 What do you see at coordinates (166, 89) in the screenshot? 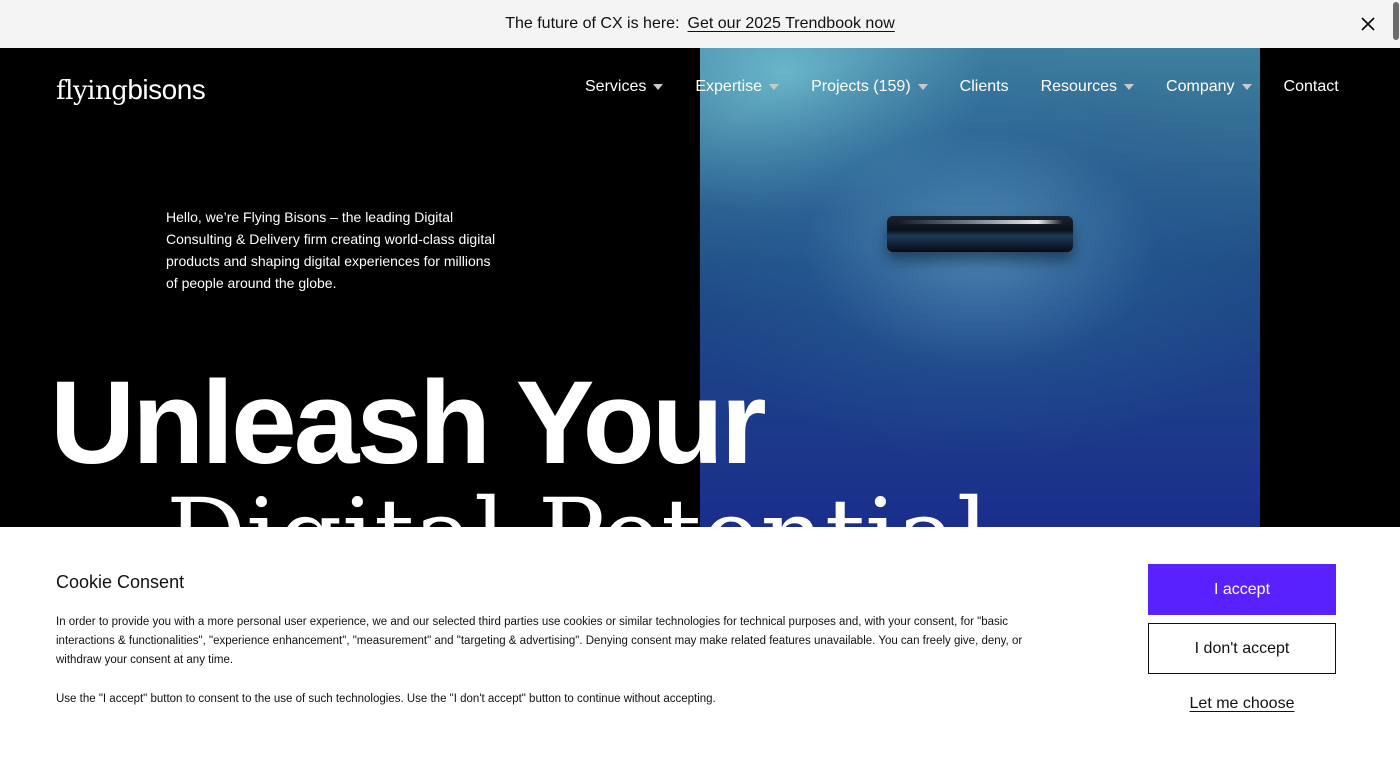
I see `logo-part-bisons: bisons` at bounding box center [166, 89].